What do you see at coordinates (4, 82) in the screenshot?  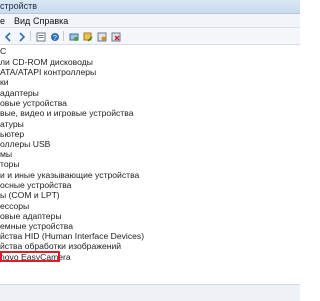 I see `tree-item: ки` at bounding box center [4, 82].